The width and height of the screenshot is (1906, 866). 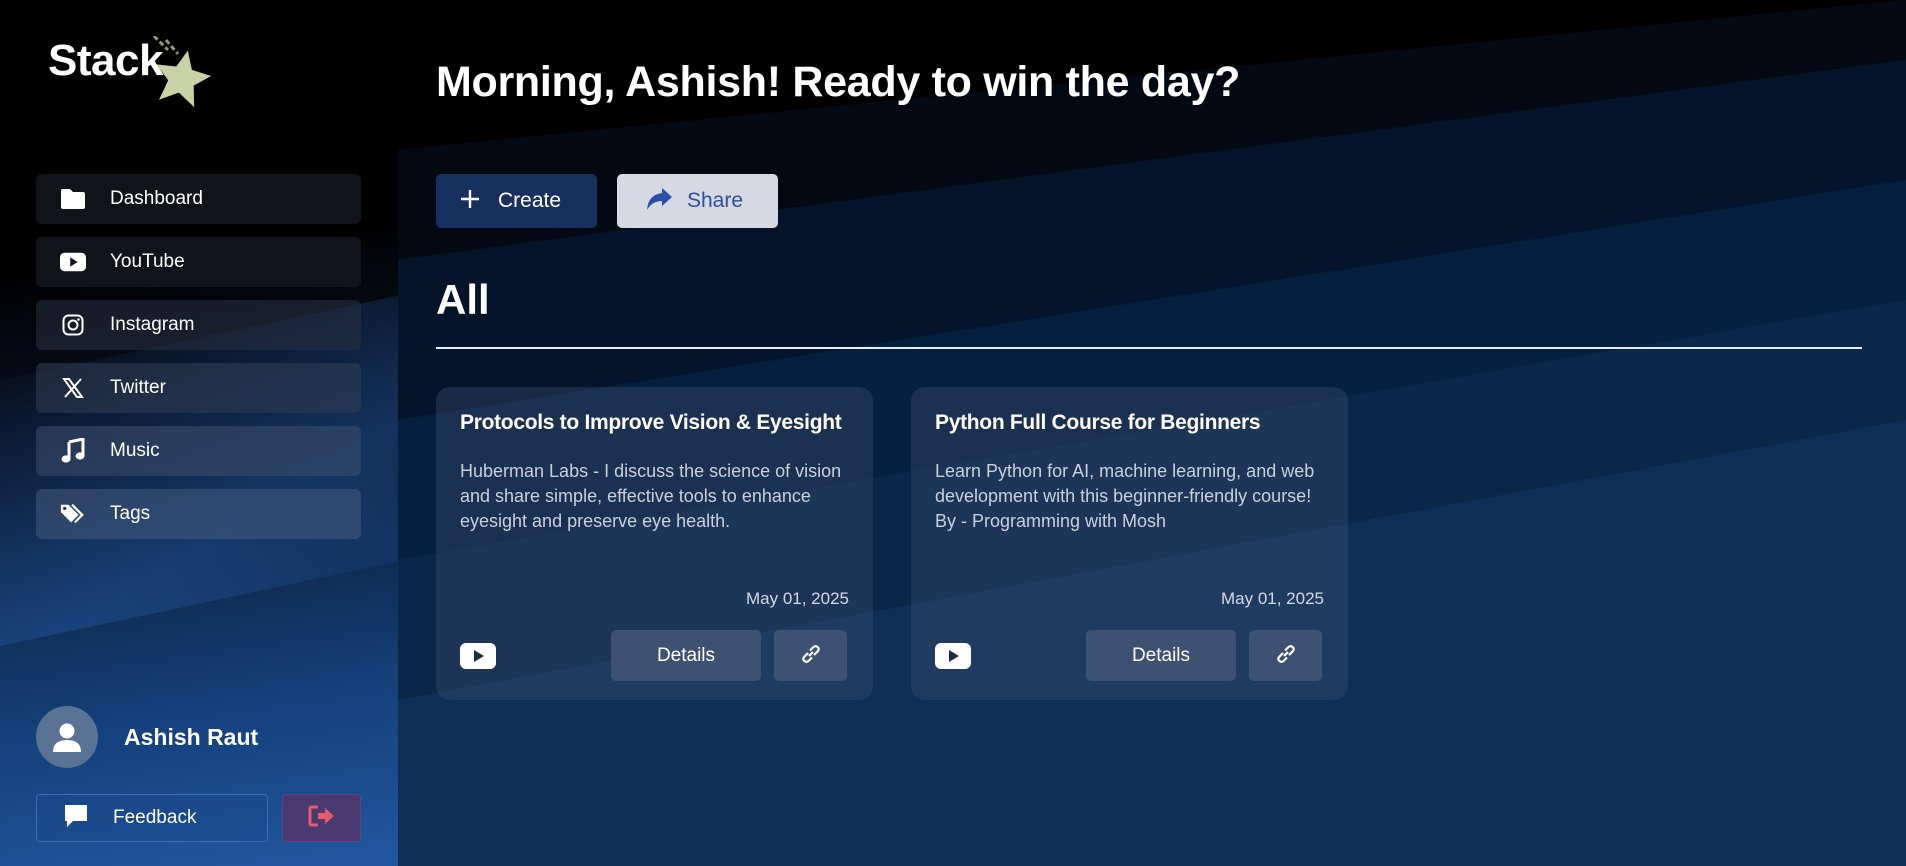 I want to click on section-divider, so click(x=1149, y=348).